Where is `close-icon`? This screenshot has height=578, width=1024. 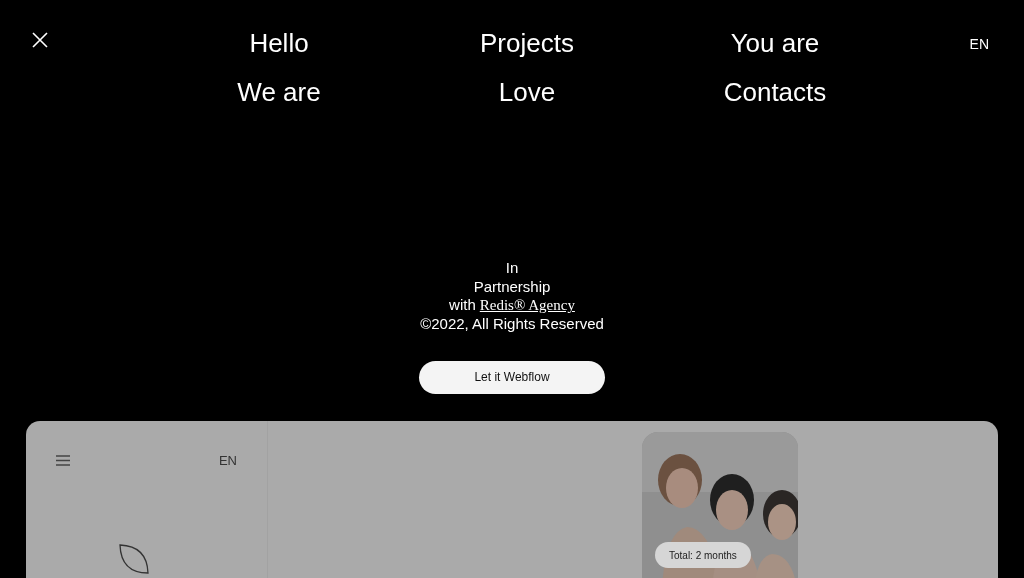
close-icon is located at coordinates (40, 40).